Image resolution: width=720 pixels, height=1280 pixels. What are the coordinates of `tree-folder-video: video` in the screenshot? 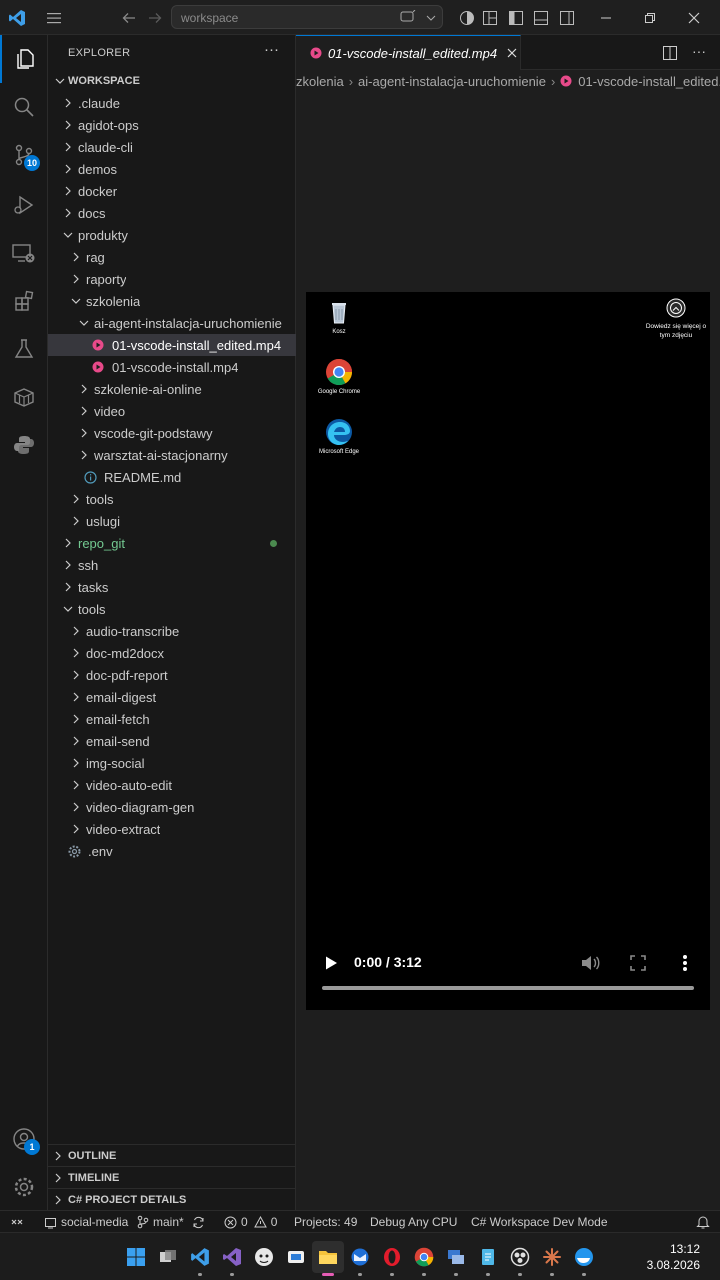 It's located at (172, 411).